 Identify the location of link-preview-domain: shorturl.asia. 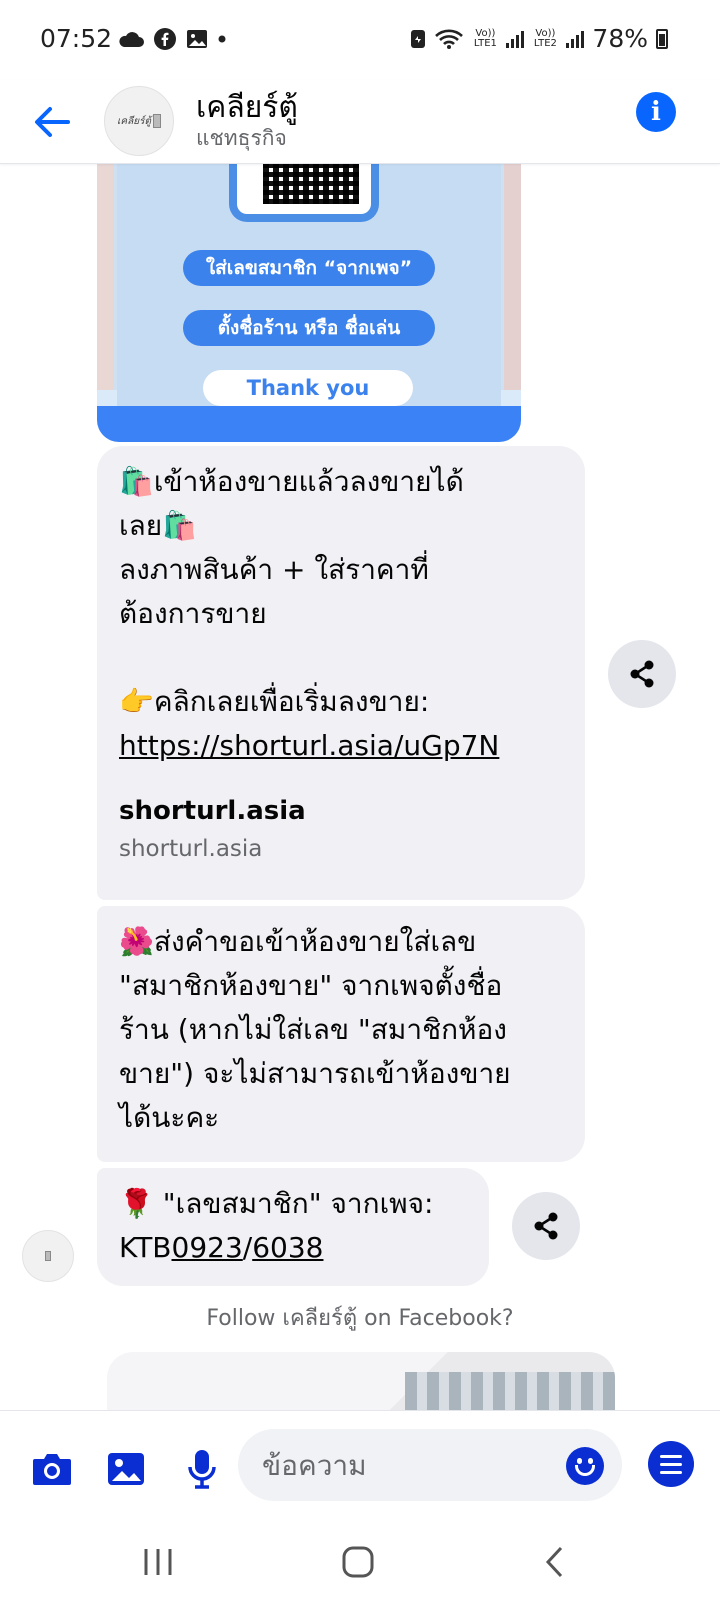
(191, 849).